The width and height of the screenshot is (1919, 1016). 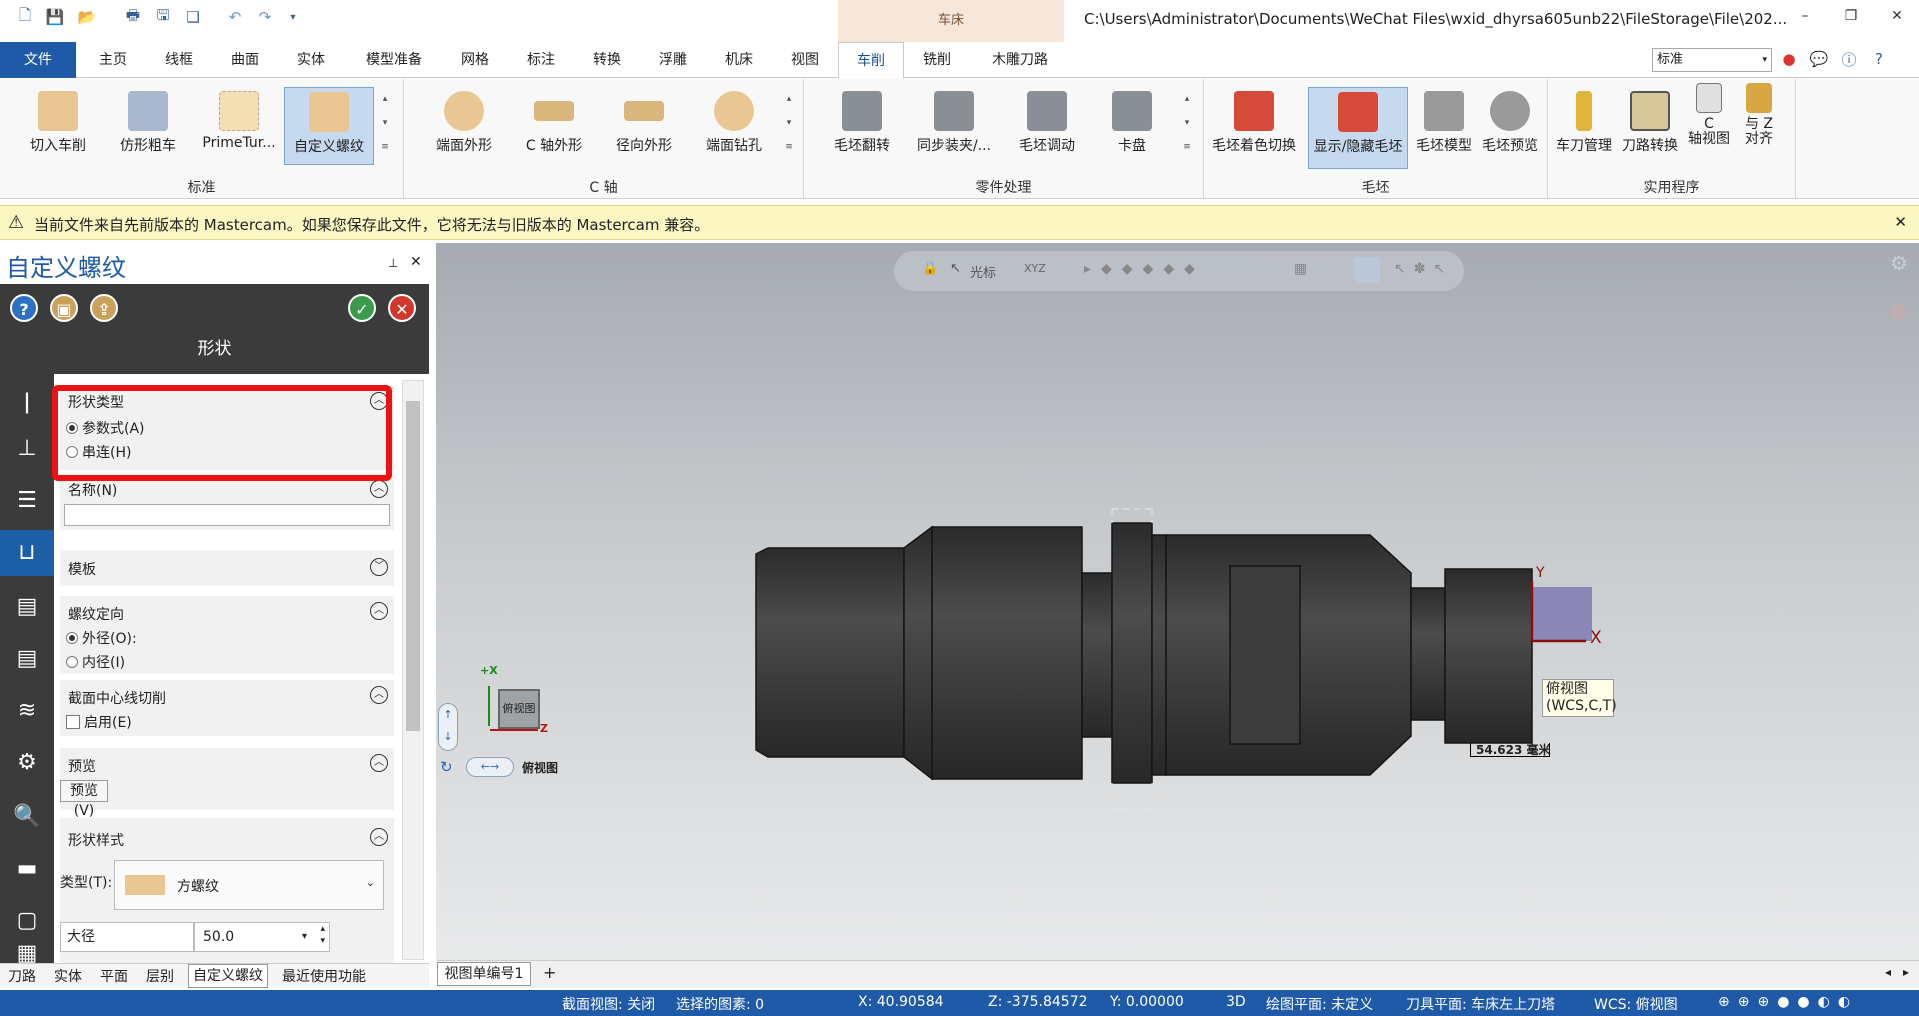 I want to click on scroll-thumb, so click(x=413, y=566).